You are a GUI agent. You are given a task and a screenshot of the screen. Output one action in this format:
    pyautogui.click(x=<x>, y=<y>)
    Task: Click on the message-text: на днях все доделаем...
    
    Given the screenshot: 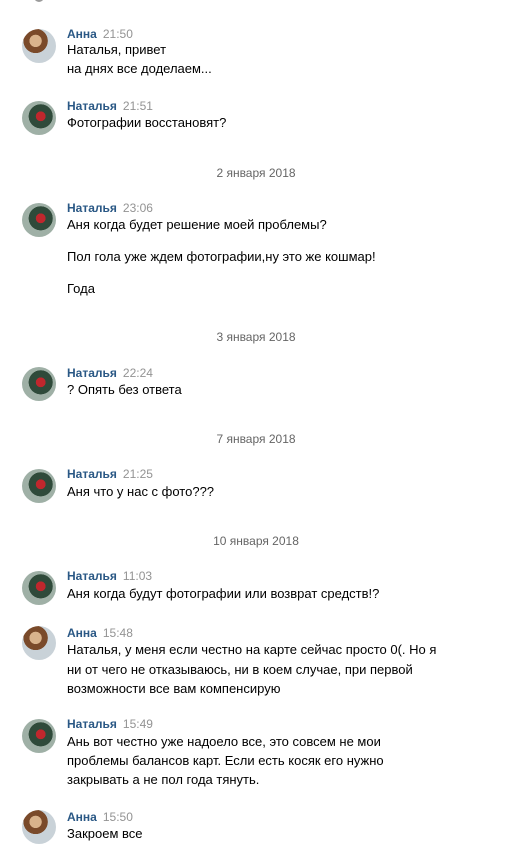 What is the action you would take?
    pyautogui.click(x=139, y=68)
    